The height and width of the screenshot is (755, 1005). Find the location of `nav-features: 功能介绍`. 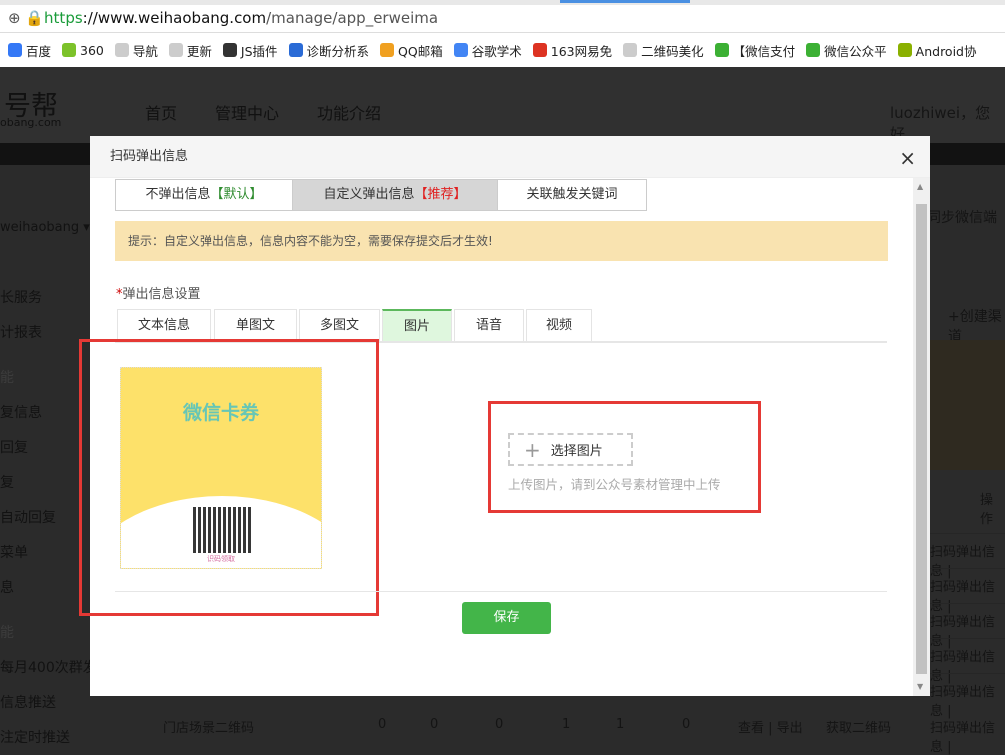

nav-features: 功能介绍 is located at coordinates (349, 112).